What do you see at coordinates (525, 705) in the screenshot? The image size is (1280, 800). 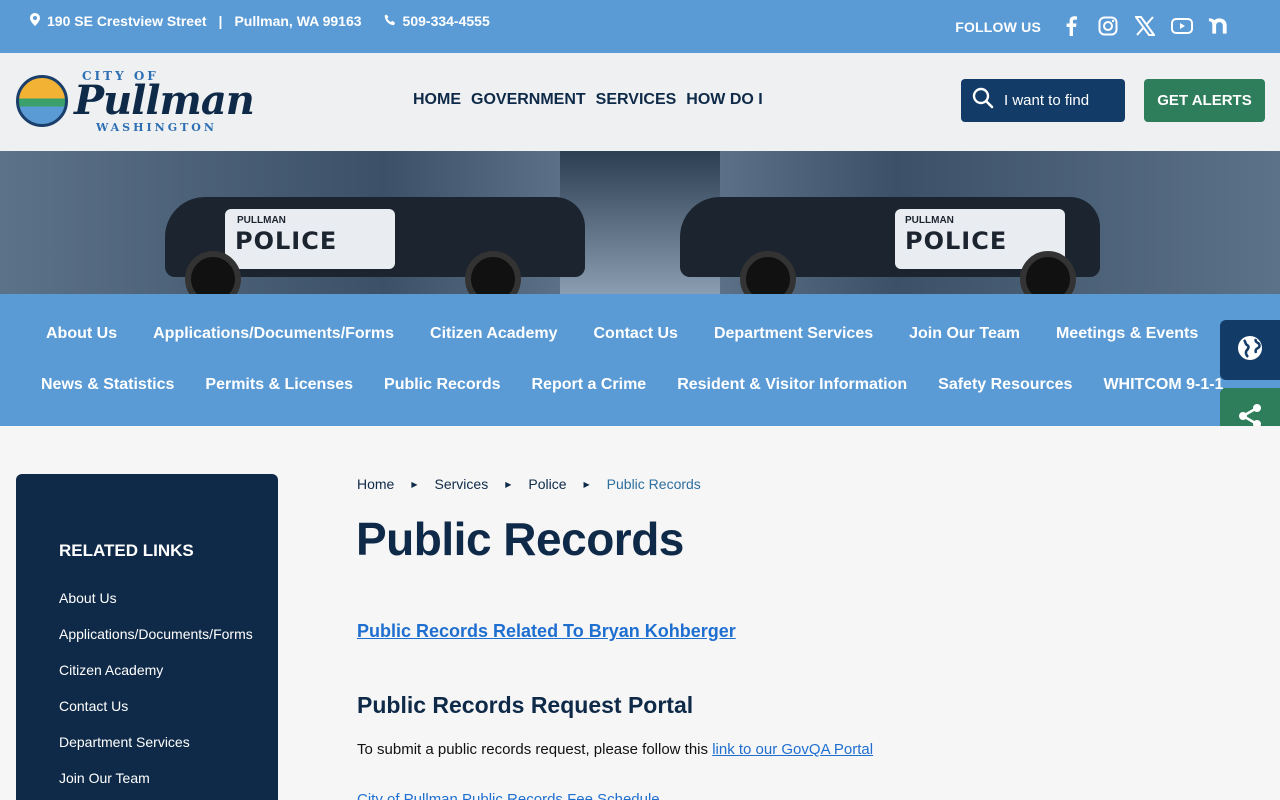 I see `portal-heading: Public Records Request Portal` at bounding box center [525, 705].